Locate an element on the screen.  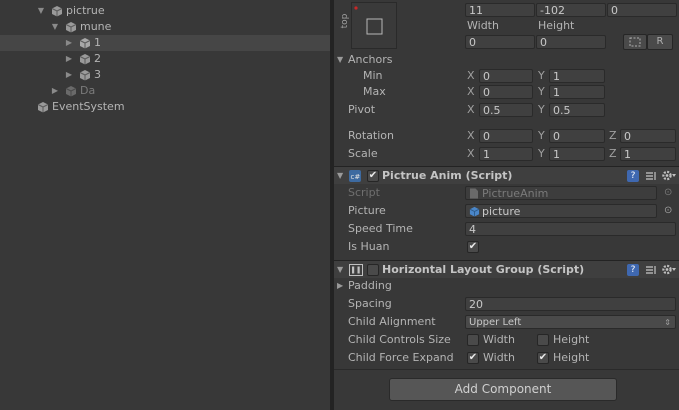
anchor-preset-icon is located at coordinates (368, 20).